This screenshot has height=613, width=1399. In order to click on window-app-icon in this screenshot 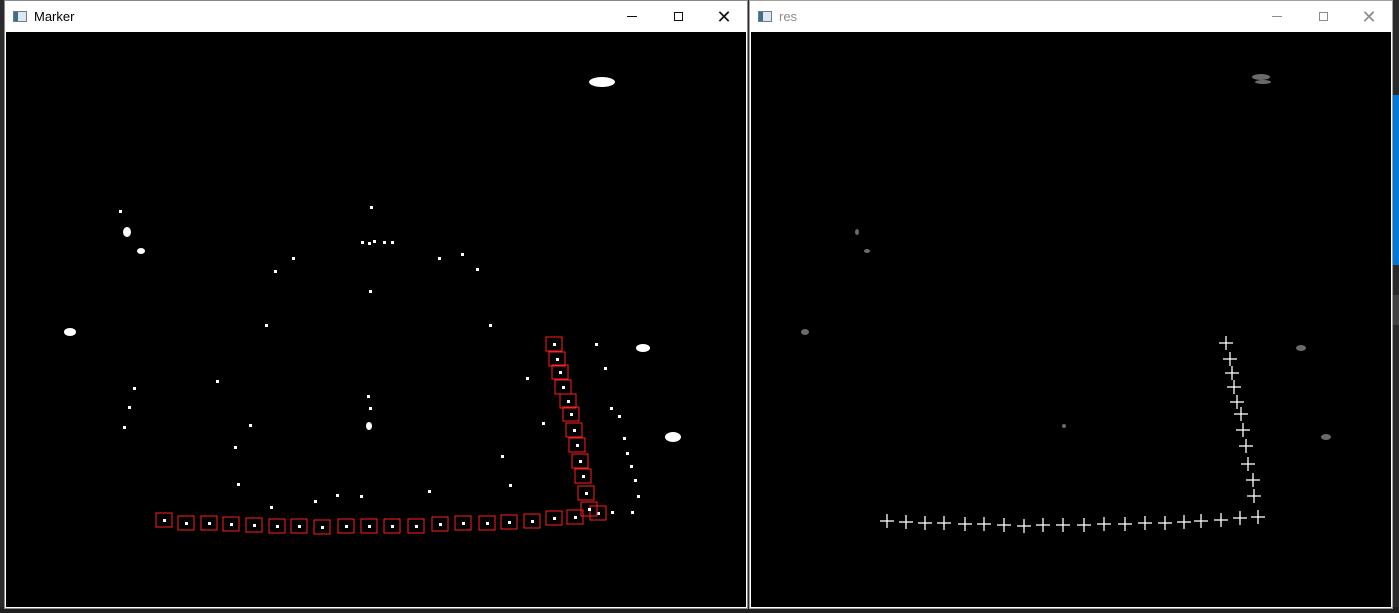, I will do `click(765, 16)`.